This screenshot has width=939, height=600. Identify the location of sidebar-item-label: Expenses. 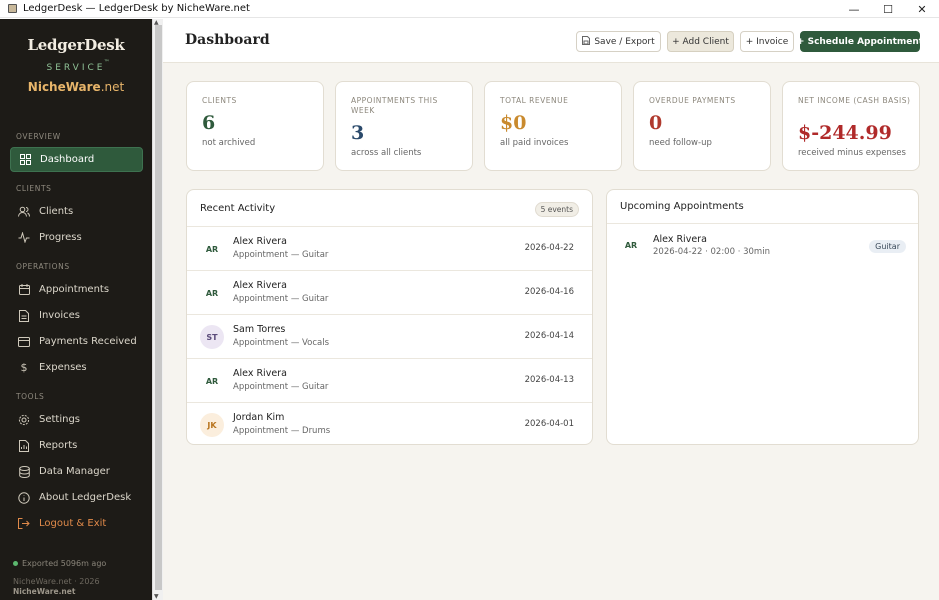
(63, 367).